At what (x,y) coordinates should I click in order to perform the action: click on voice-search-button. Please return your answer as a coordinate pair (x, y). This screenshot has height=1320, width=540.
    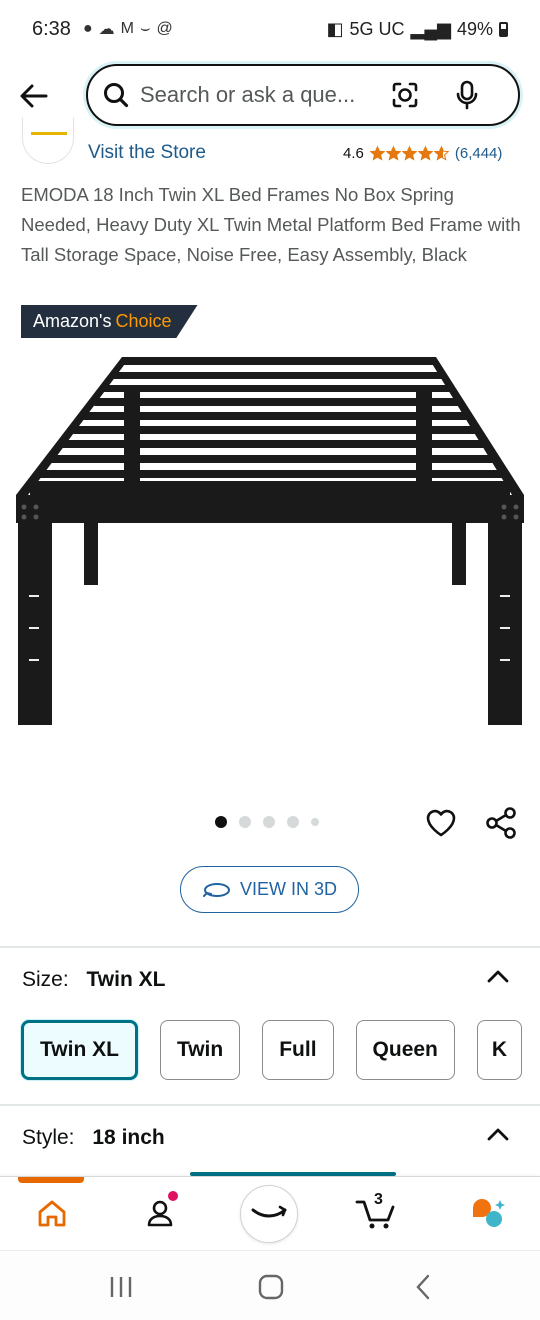
    Looking at the image, I should click on (467, 95).